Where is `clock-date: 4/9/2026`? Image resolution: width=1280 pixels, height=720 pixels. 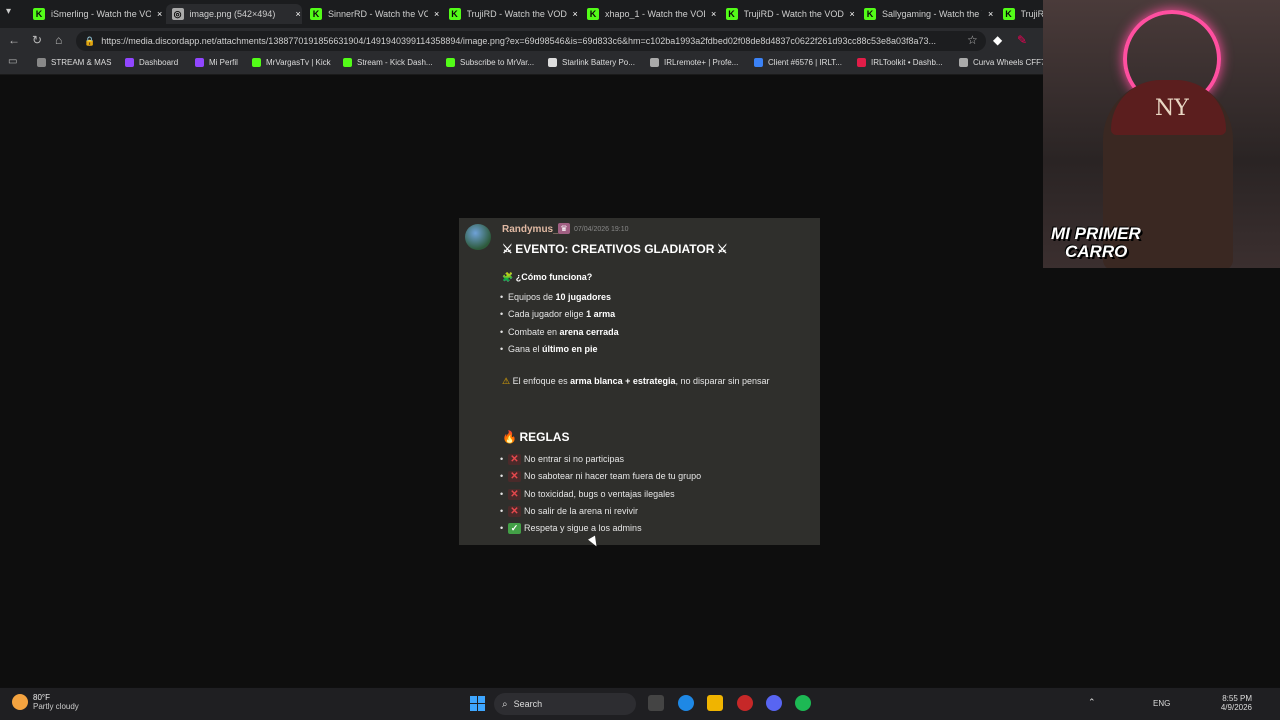
clock-date: 4/9/2026 is located at coordinates (1236, 707).